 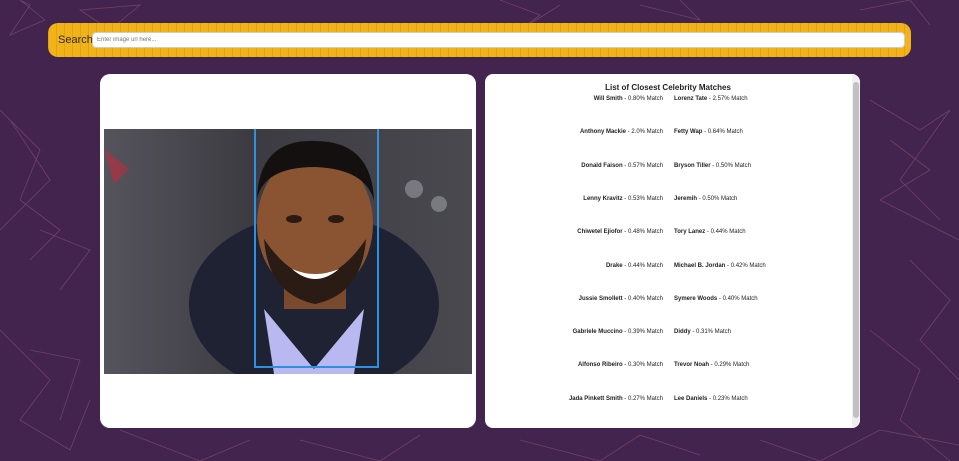 I want to click on match-score: - 0.80% Match, so click(x=642, y=99).